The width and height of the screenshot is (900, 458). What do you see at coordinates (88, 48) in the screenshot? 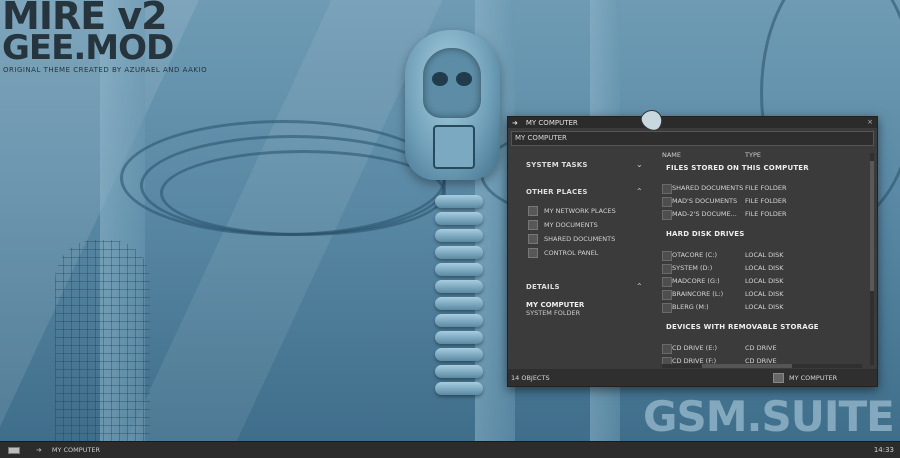
I see `theme-logo-subtitle: GEE.MOD` at bounding box center [88, 48].